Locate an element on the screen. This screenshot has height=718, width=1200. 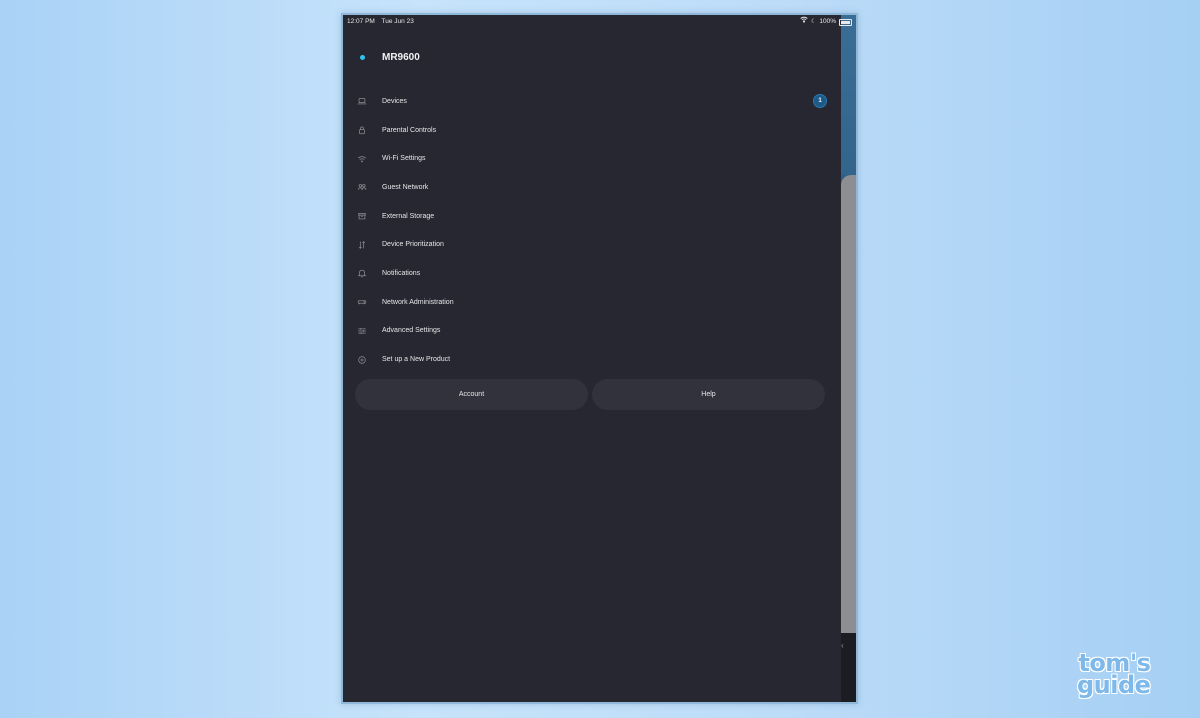
menu-item-network-administration: Network Administration is located at coordinates (592, 302).